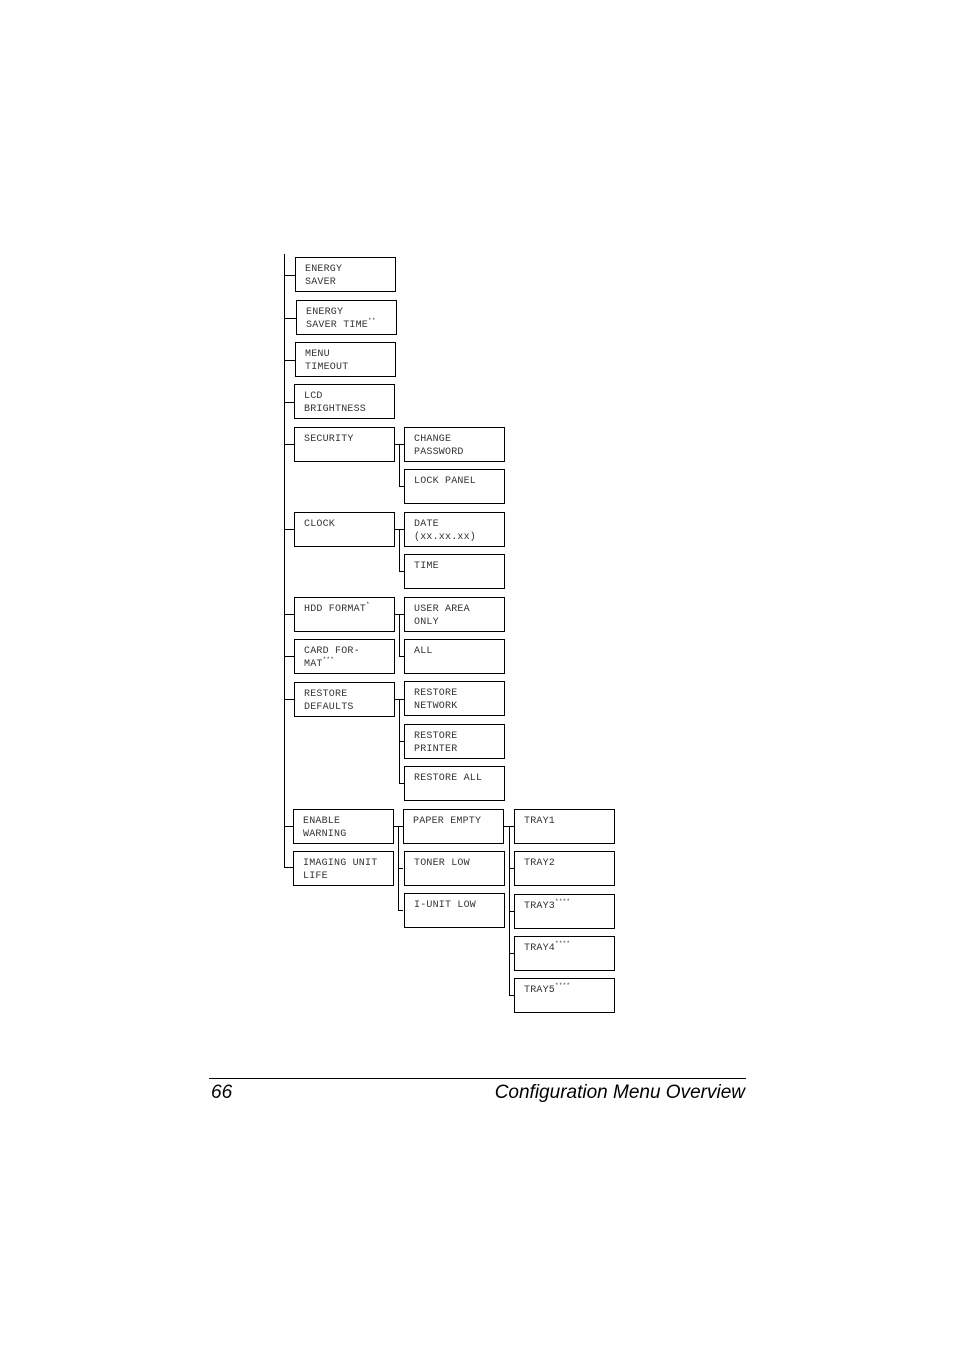 The height and width of the screenshot is (1350, 954). What do you see at coordinates (442, 863) in the screenshot?
I see `label: TONER LOW` at bounding box center [442, 863].